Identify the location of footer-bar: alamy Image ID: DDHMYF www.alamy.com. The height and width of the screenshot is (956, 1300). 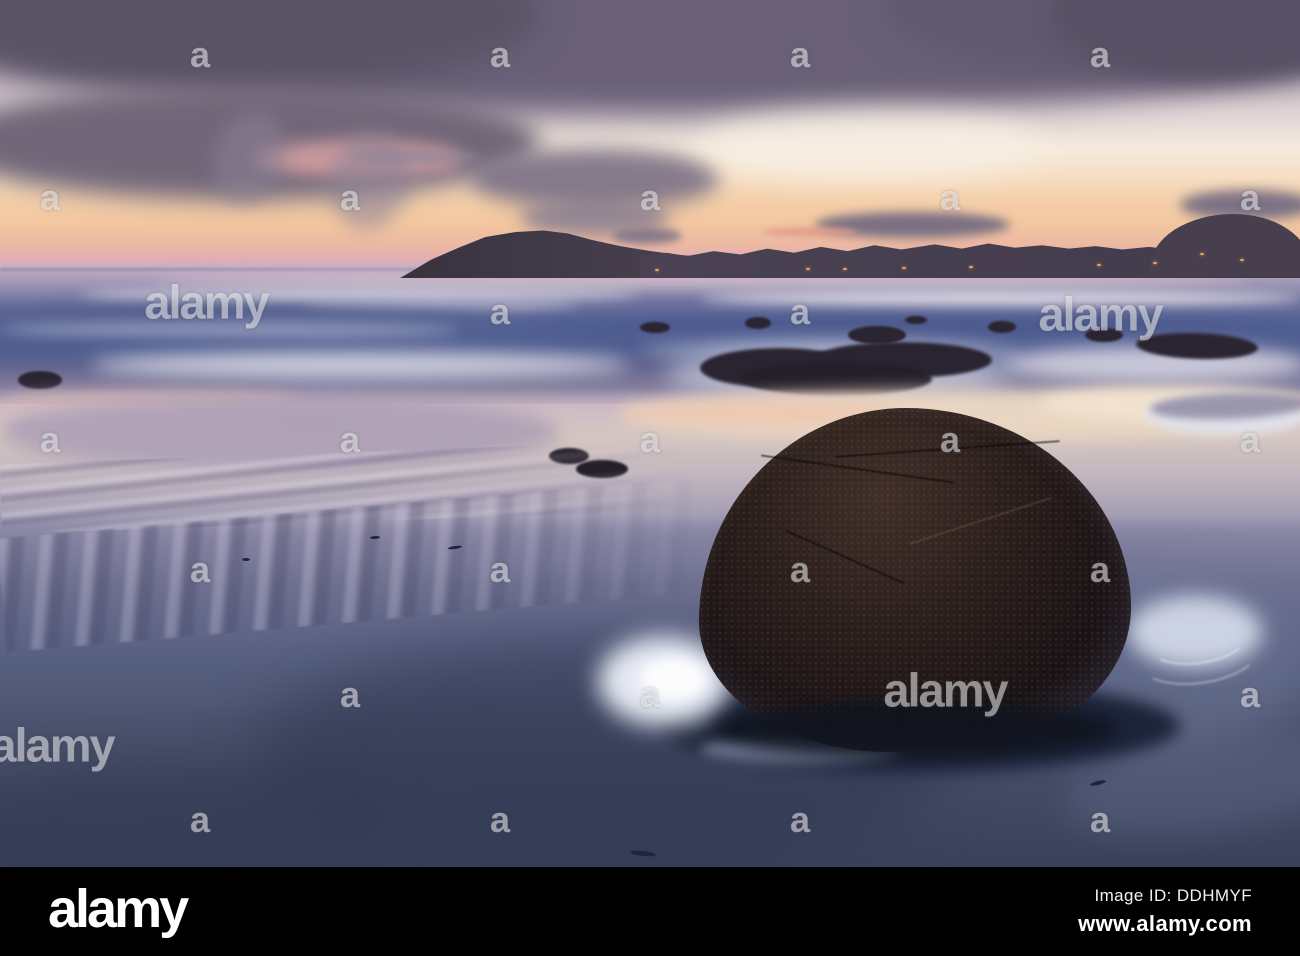
(650, 911).